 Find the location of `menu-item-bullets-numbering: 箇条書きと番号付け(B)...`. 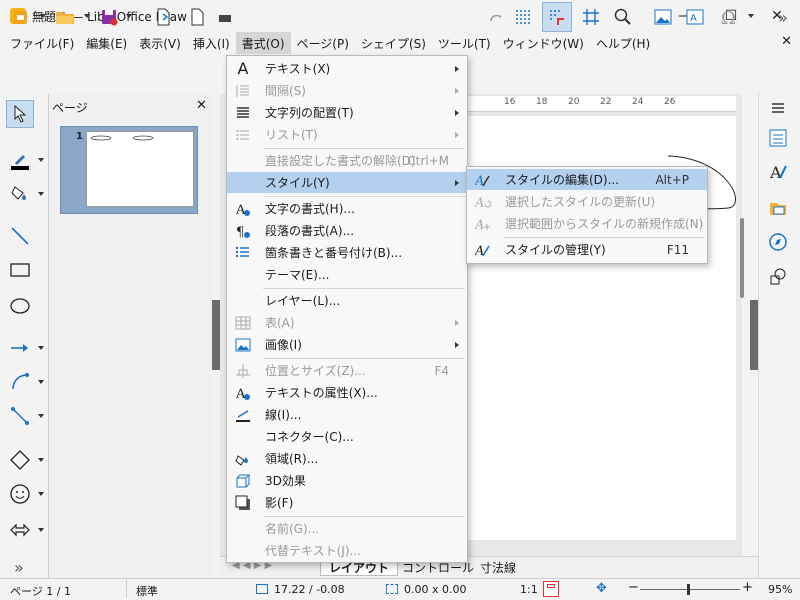

menu-item-bullets-numbering: 箇条書きと番号付け(B)... is located at coordinates (347, 252).